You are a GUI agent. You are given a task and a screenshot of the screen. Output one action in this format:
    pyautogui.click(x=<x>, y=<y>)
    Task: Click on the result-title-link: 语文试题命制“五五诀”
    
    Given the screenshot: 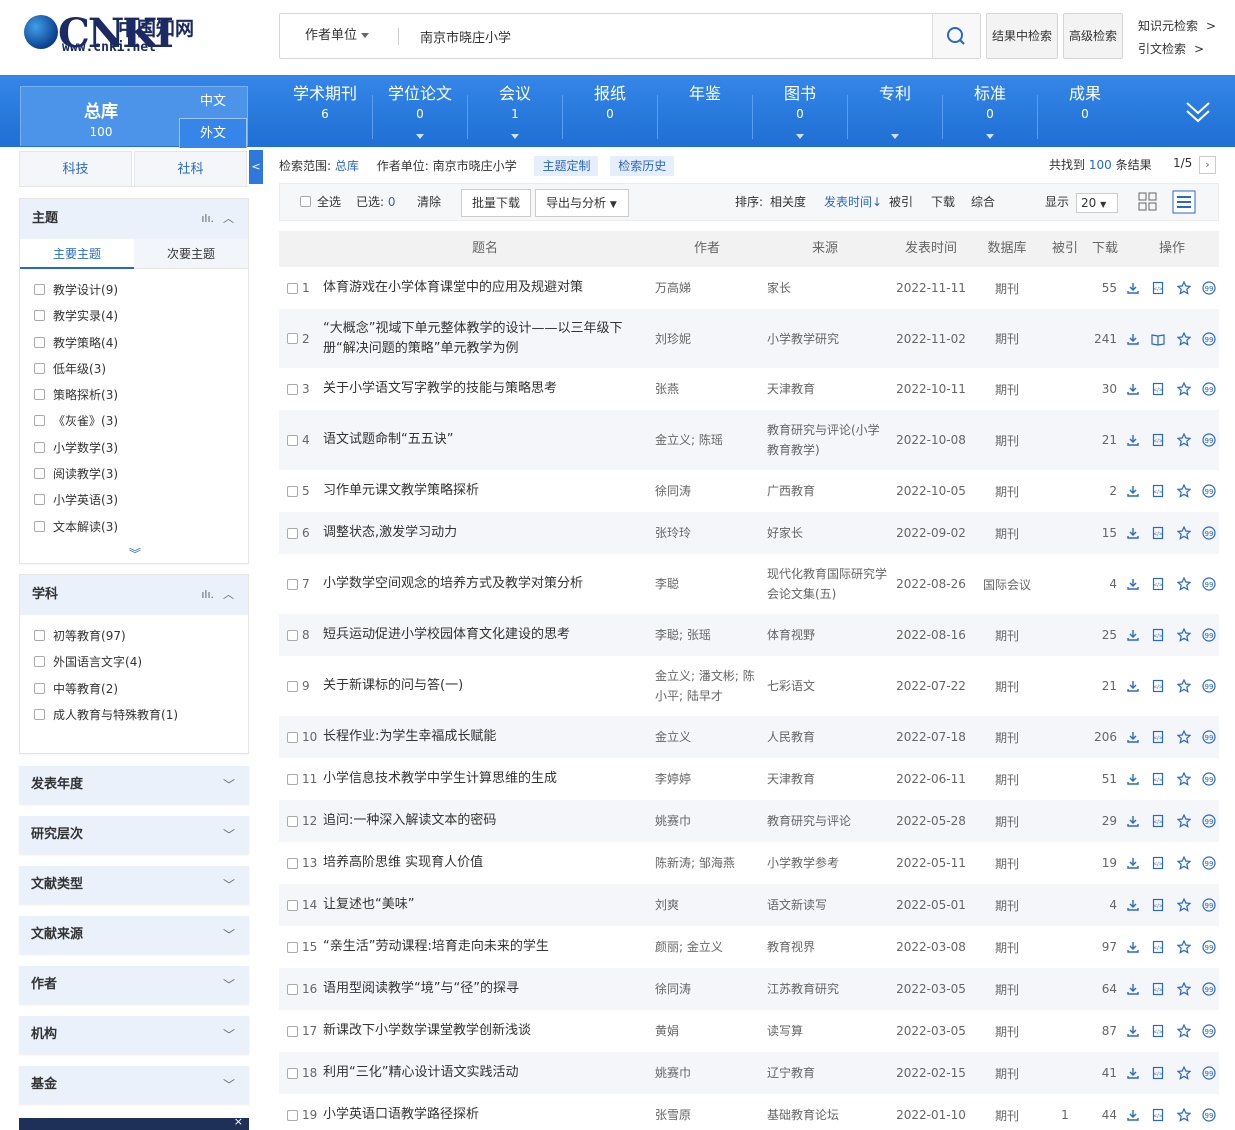 What is the action you would take?
    pyautogui.click(x=488, y=440)
    